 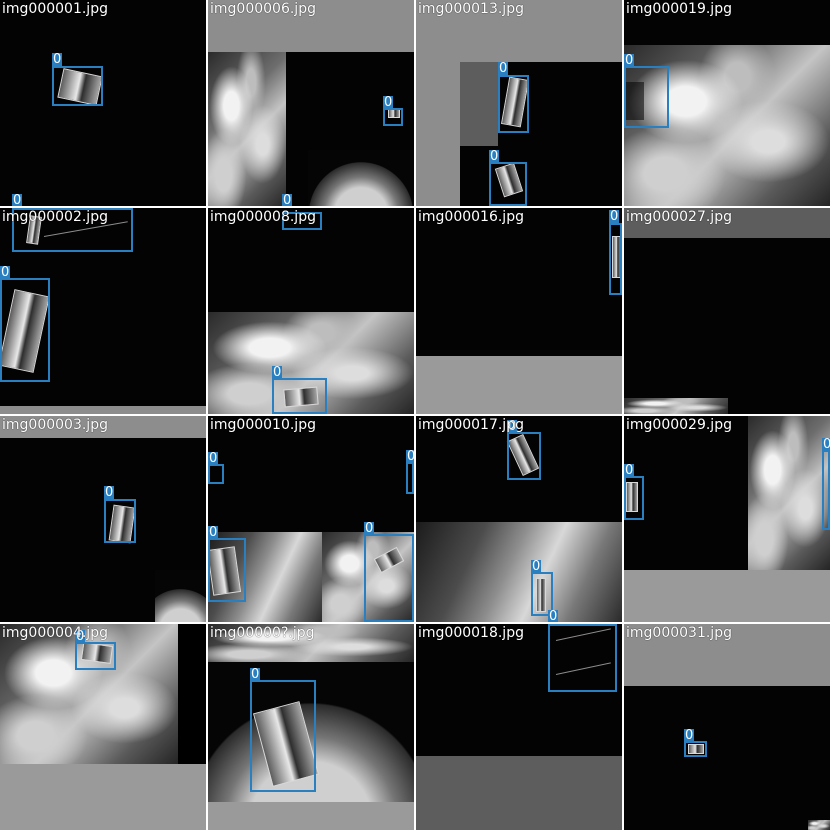 I want to click on image-filename: img000027.jpg, so click(x=679, y=217).